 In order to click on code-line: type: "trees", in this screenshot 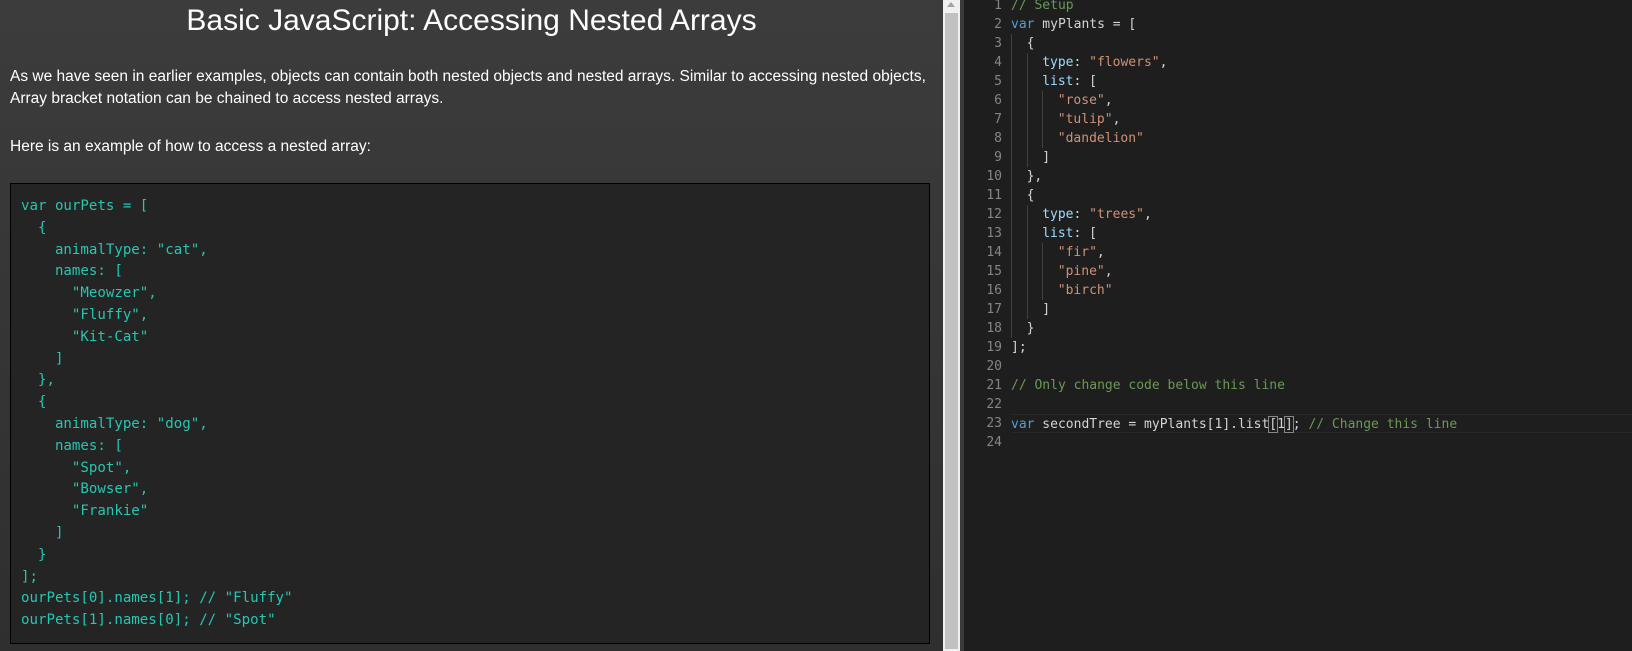, I will do `click(1321, 214)`.